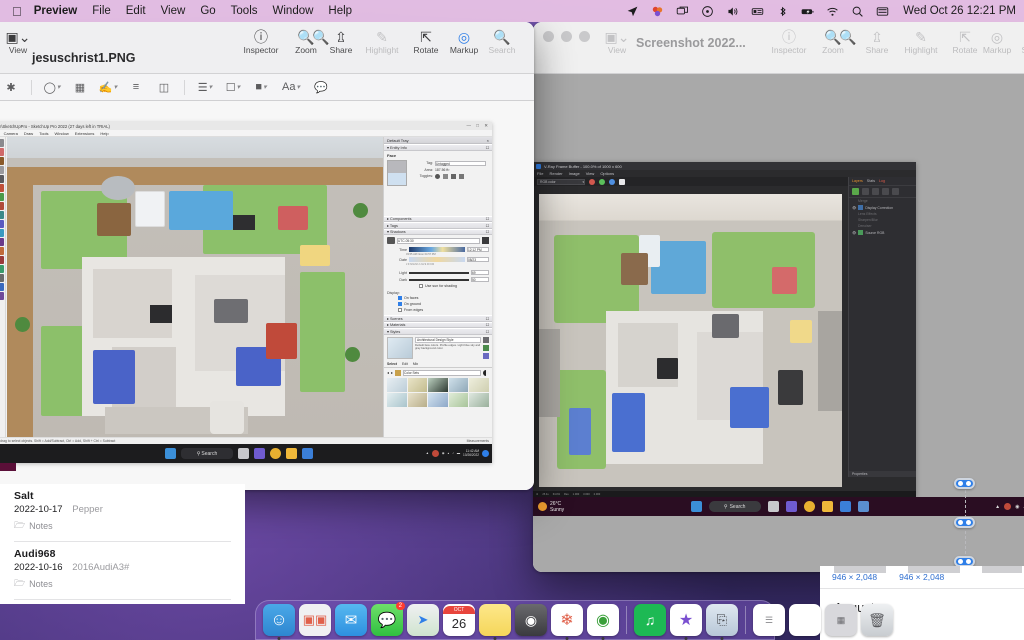  I want to click on entity-toggles-row: Toggles:, so click(449, 176).